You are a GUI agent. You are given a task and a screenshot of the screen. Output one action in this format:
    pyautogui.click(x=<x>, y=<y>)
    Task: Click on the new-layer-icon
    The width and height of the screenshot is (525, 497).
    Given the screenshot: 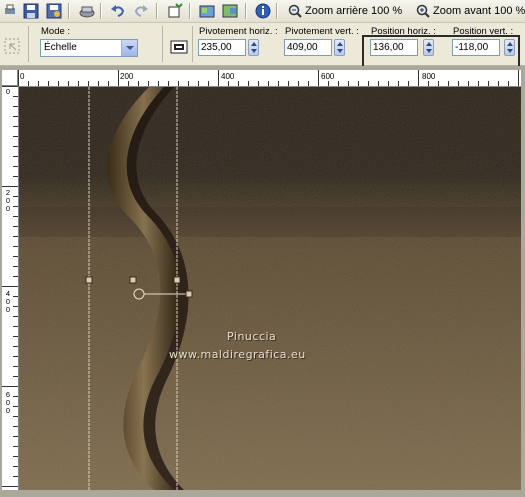 What is the action you would take?
    pyautogui.click(x=174, y=10)
    